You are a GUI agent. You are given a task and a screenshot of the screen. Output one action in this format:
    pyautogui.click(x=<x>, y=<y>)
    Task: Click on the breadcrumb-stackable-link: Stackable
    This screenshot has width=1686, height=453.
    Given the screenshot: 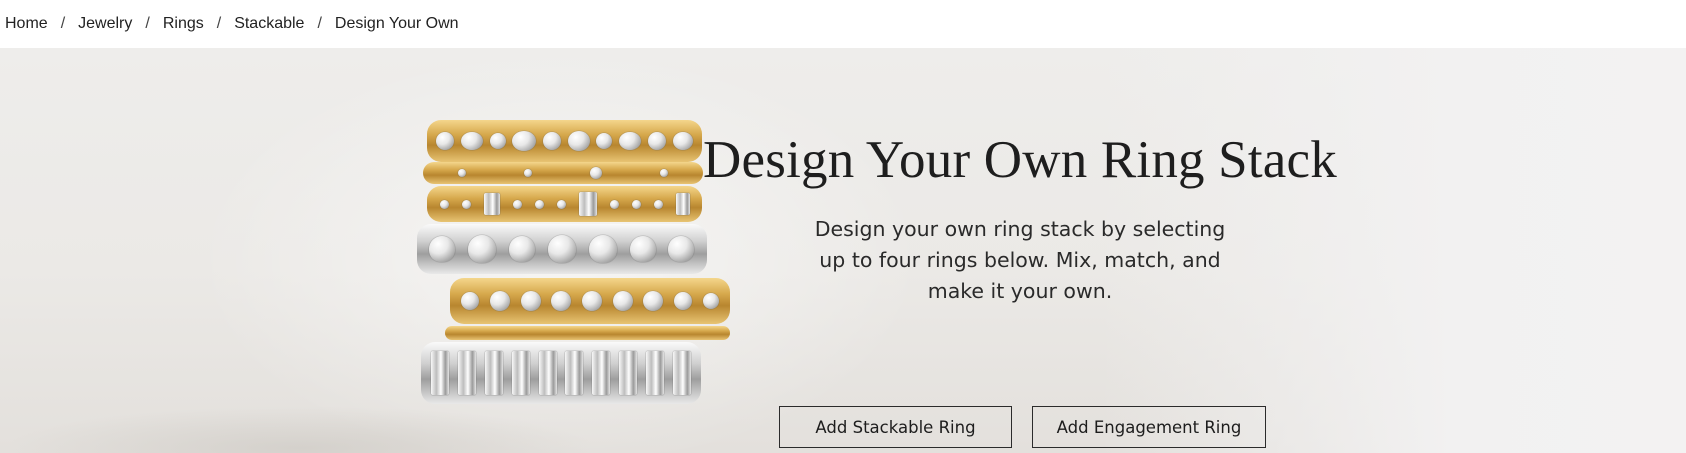 What is the action you would take?
    pyautogui.click(x=269, y=24)
    